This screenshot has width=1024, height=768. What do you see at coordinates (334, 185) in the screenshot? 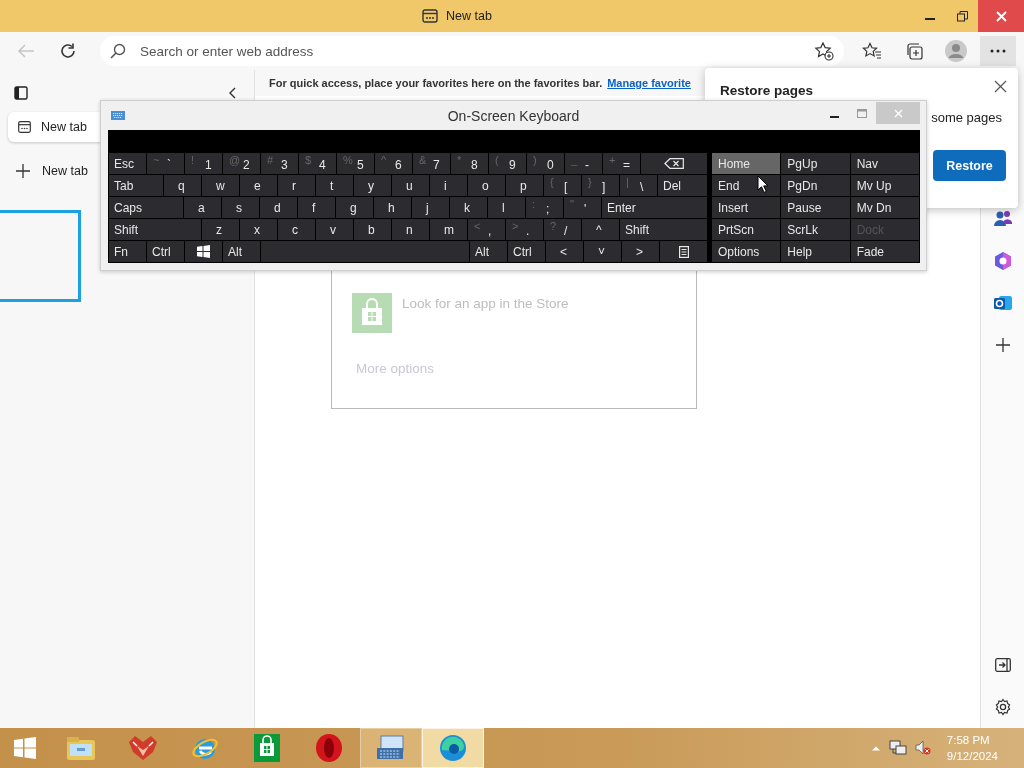
I see `keyboard-key: t` at bounding box center [334, 185].